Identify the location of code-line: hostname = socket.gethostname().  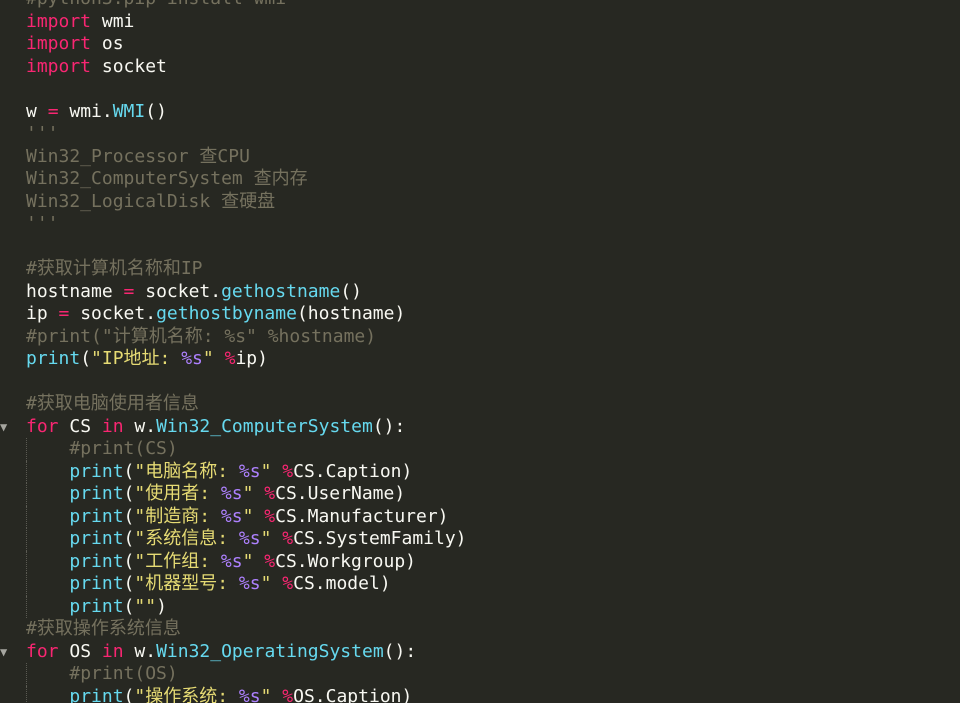
(480, 292).